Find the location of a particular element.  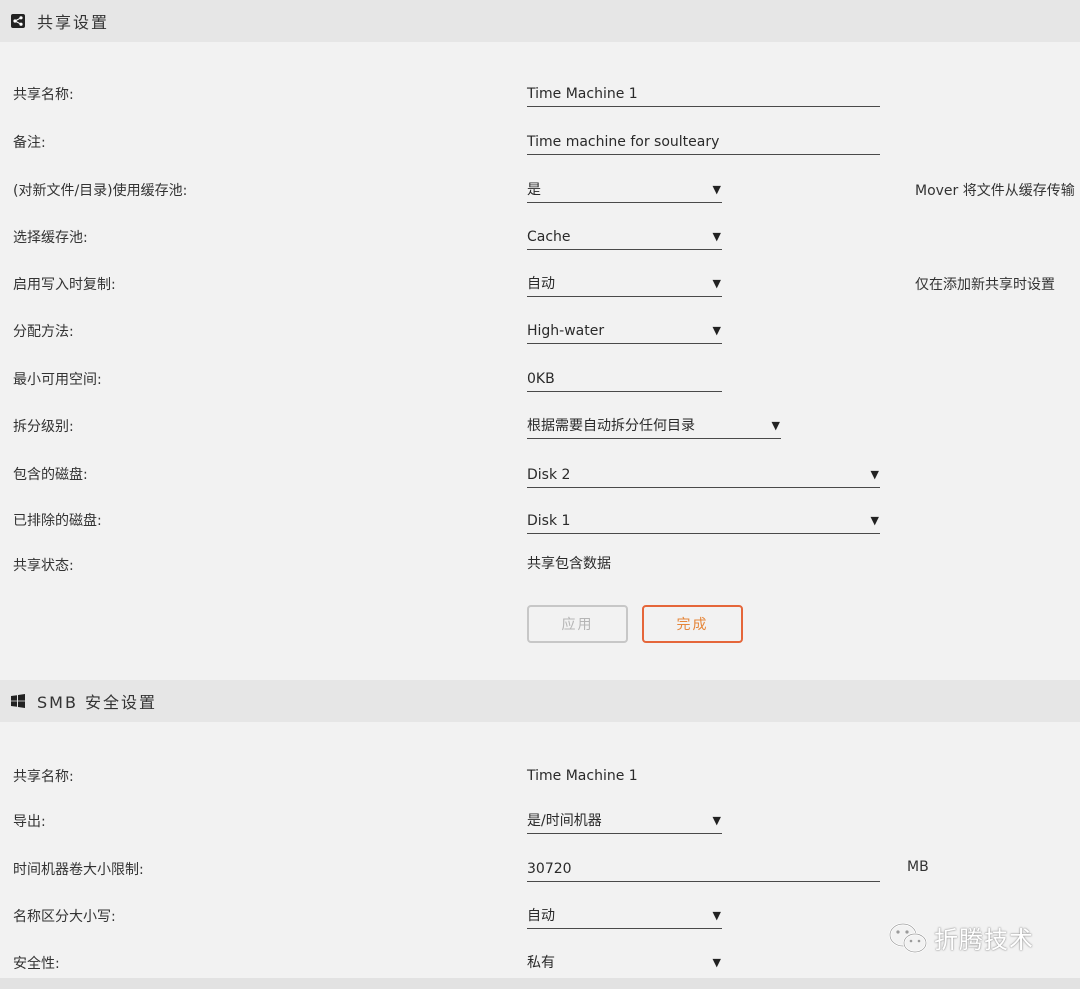

security-select: 私有 ▼ is located at coordinates (624, 963).